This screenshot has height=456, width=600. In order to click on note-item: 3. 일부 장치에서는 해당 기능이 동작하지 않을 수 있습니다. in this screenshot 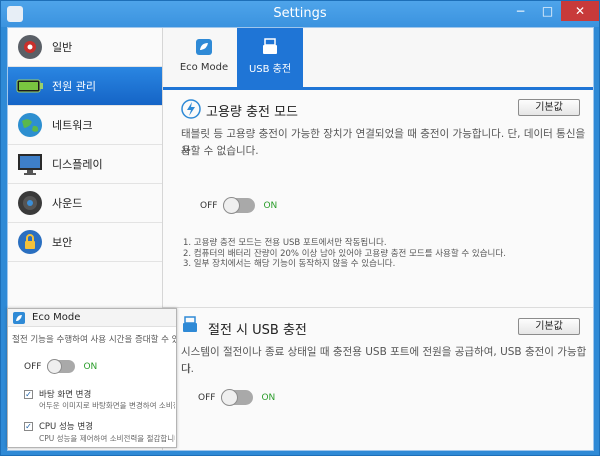, I will do `click(289, 264)`.